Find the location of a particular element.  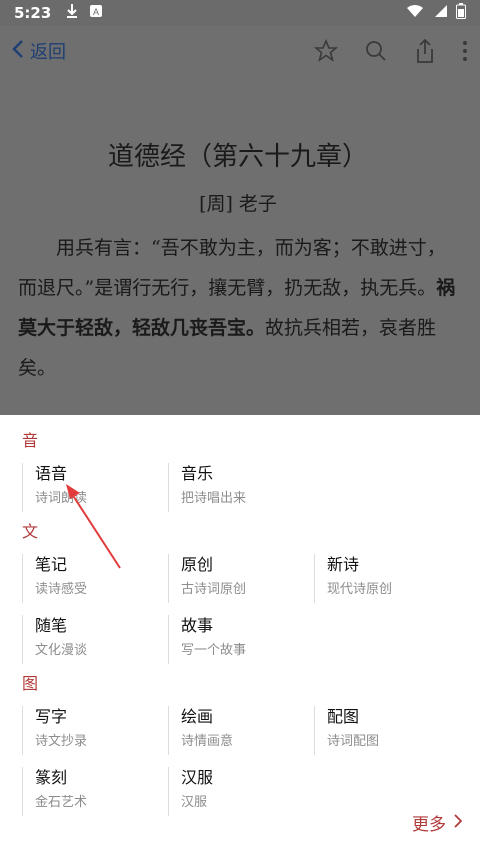

option-calligraphy: 写字 诗文抄录 is located at coordinates (95, 730).